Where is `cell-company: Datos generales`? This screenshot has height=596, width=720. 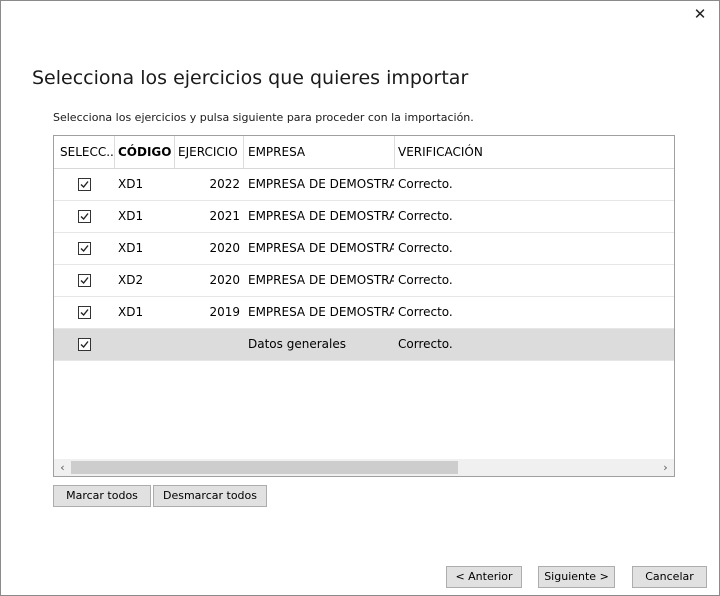 cell-company: Datos generales is located at coordinates (297, 344).